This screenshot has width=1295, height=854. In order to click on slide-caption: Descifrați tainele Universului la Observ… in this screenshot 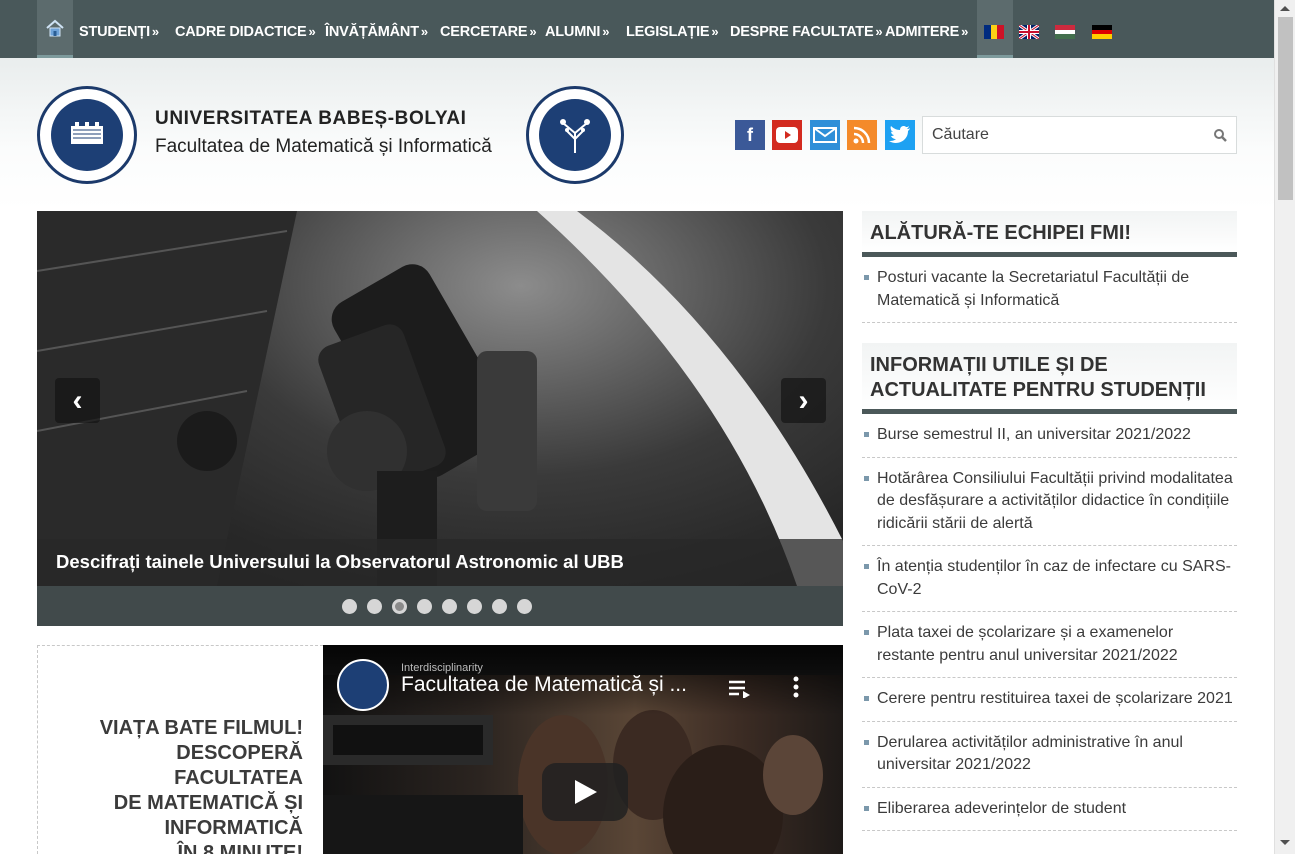, I will do `click(340, 562)`.